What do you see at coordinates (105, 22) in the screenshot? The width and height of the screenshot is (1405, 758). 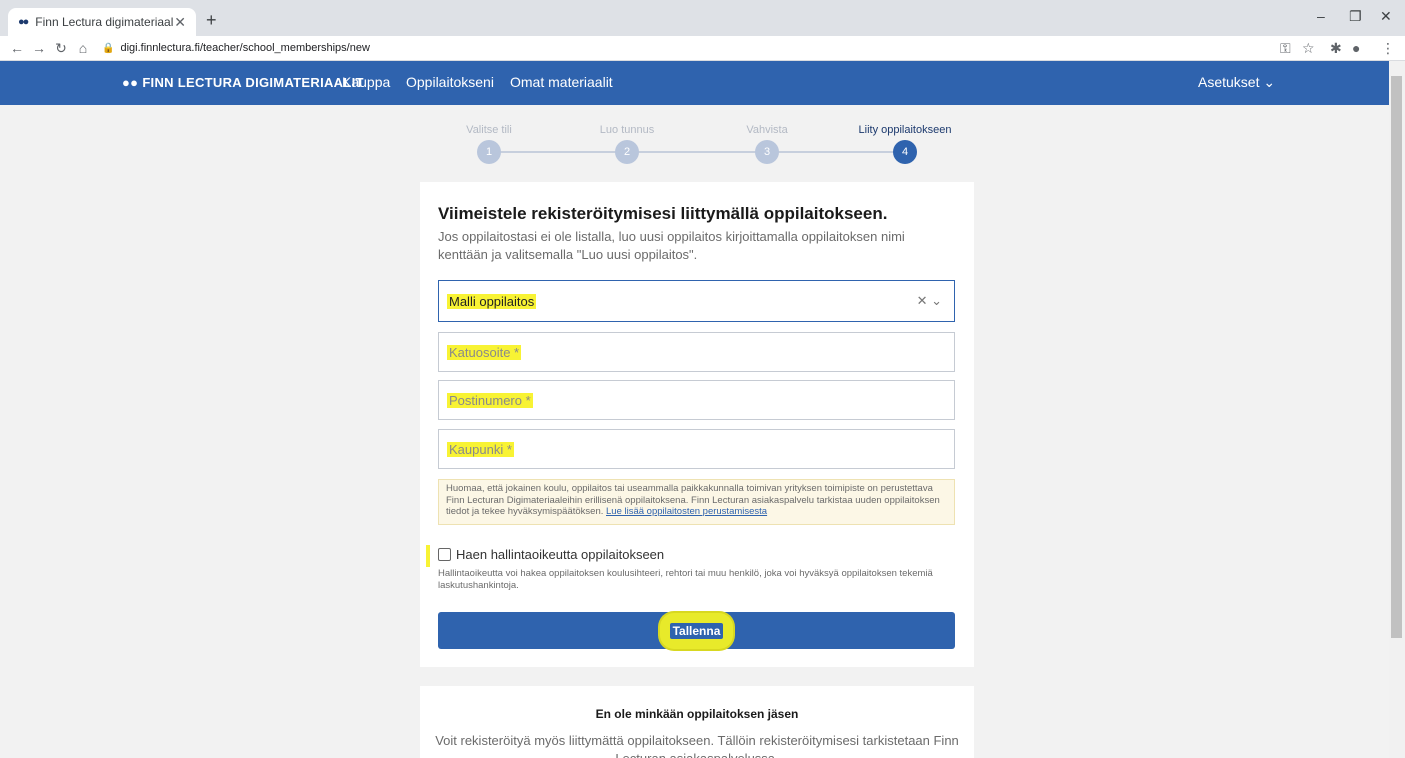 I see `browser-tab-title: Finn Lectura digimateriaalit` at bounding box center [105, 22].